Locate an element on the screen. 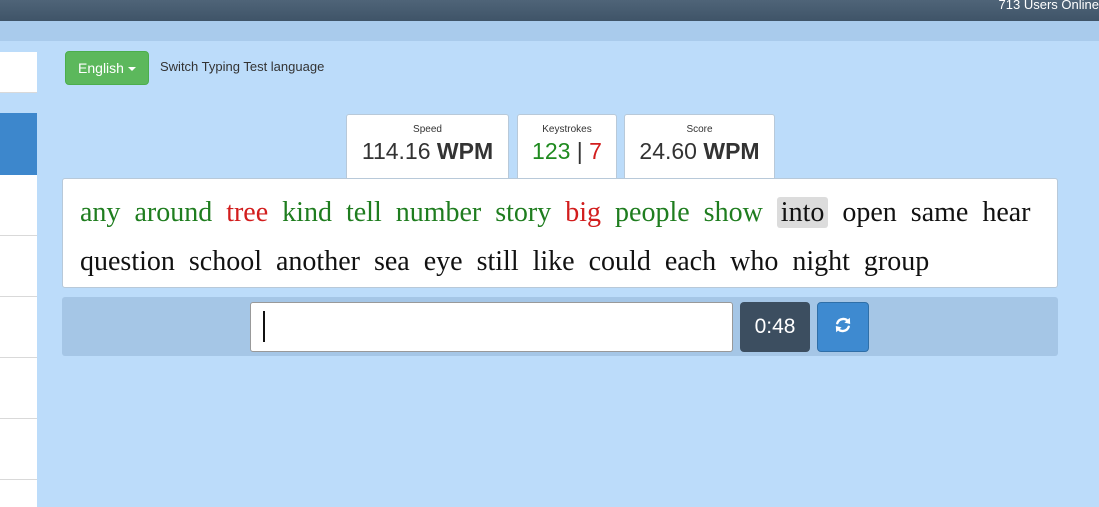 The height and width of the screenshot is (507, 1099). word: who is located at coordinates (754, 261).